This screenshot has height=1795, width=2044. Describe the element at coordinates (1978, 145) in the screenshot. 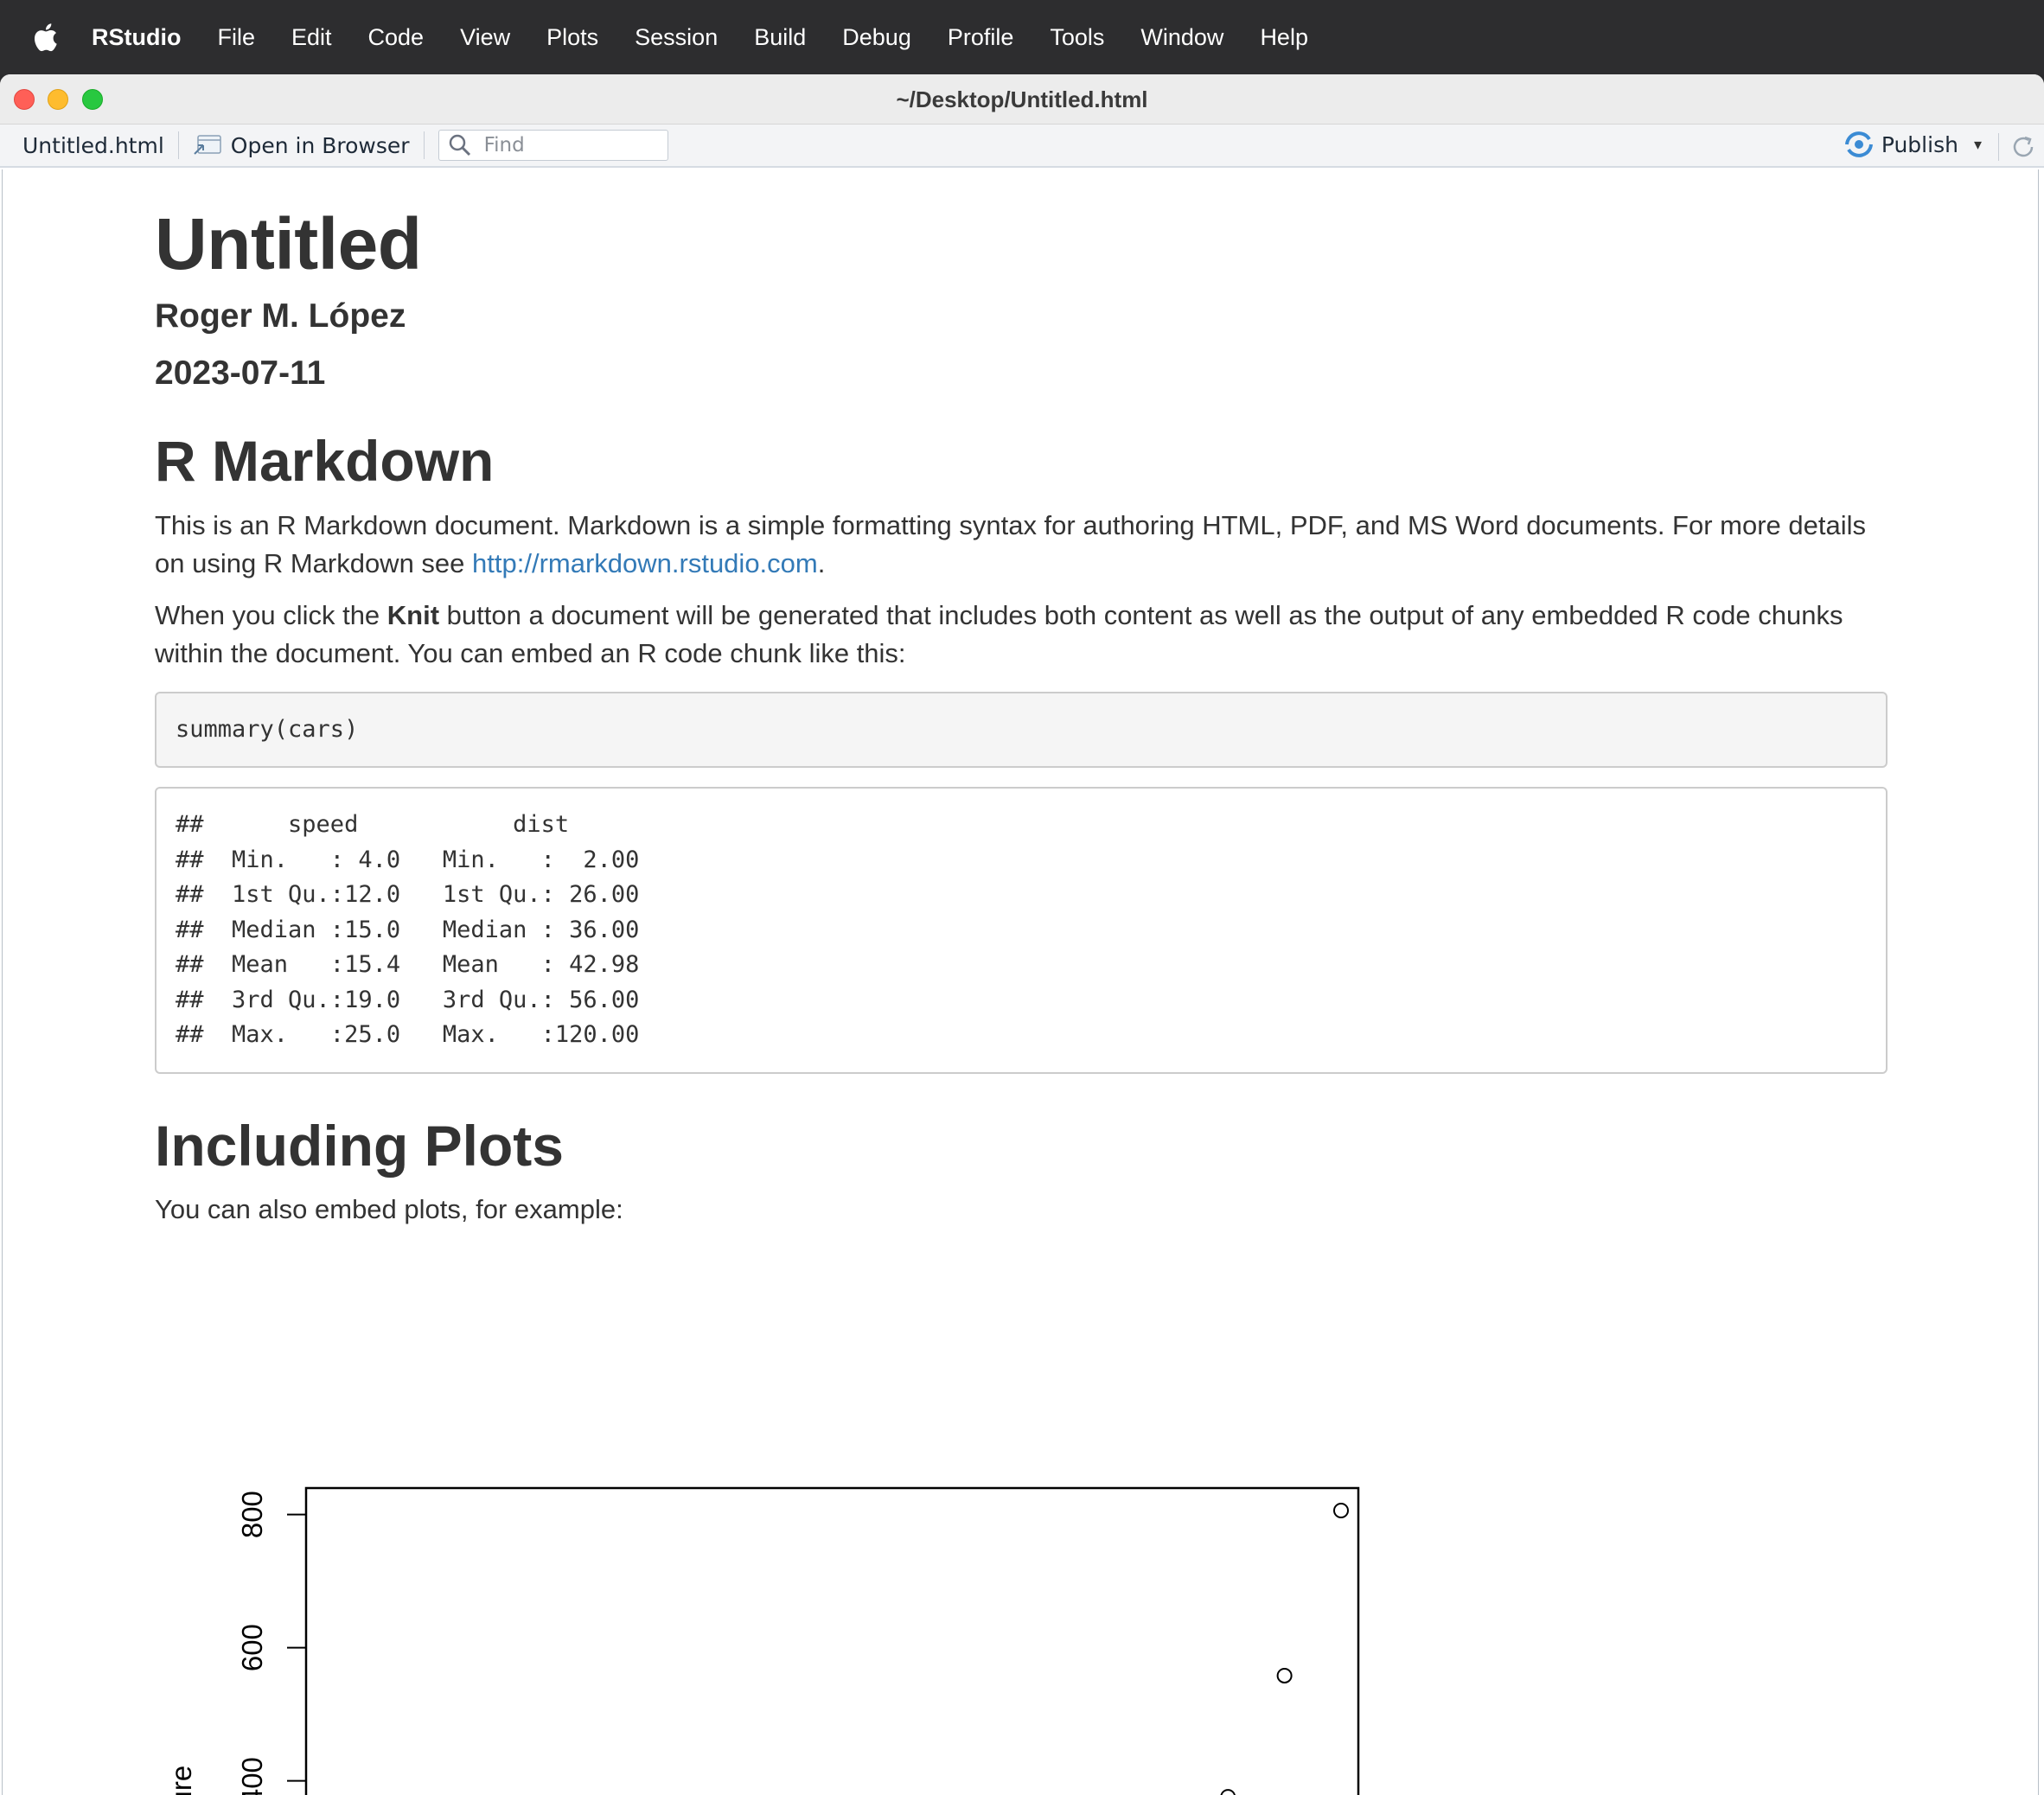

I see `chevron-down-icon: ▾` at that location.